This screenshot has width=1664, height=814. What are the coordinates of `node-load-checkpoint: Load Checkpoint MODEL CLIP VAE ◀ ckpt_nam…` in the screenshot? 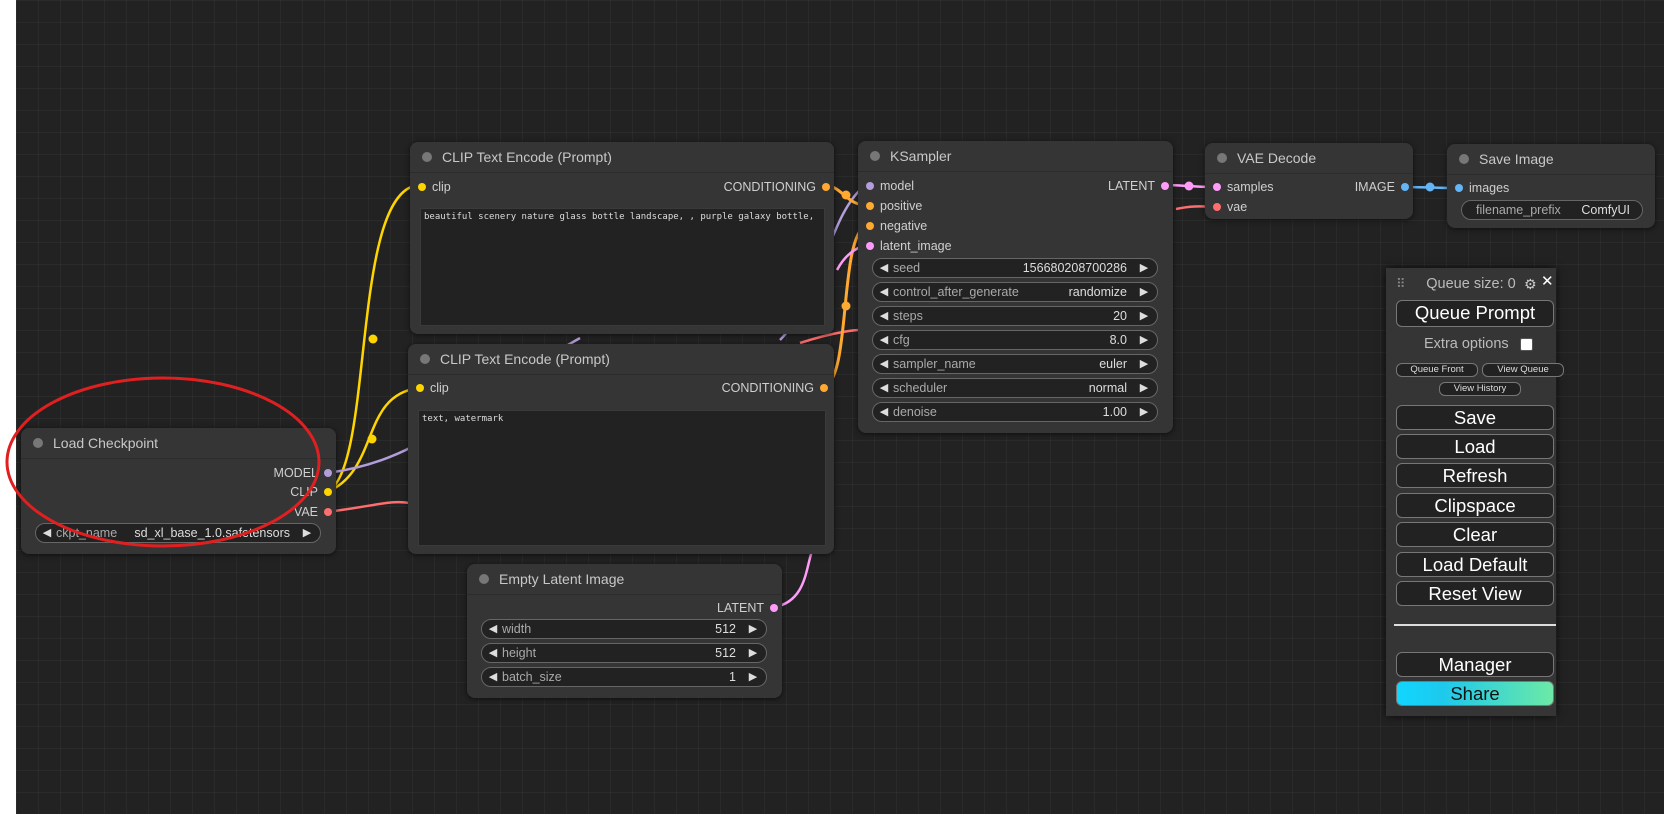 It's located at (178, 491).